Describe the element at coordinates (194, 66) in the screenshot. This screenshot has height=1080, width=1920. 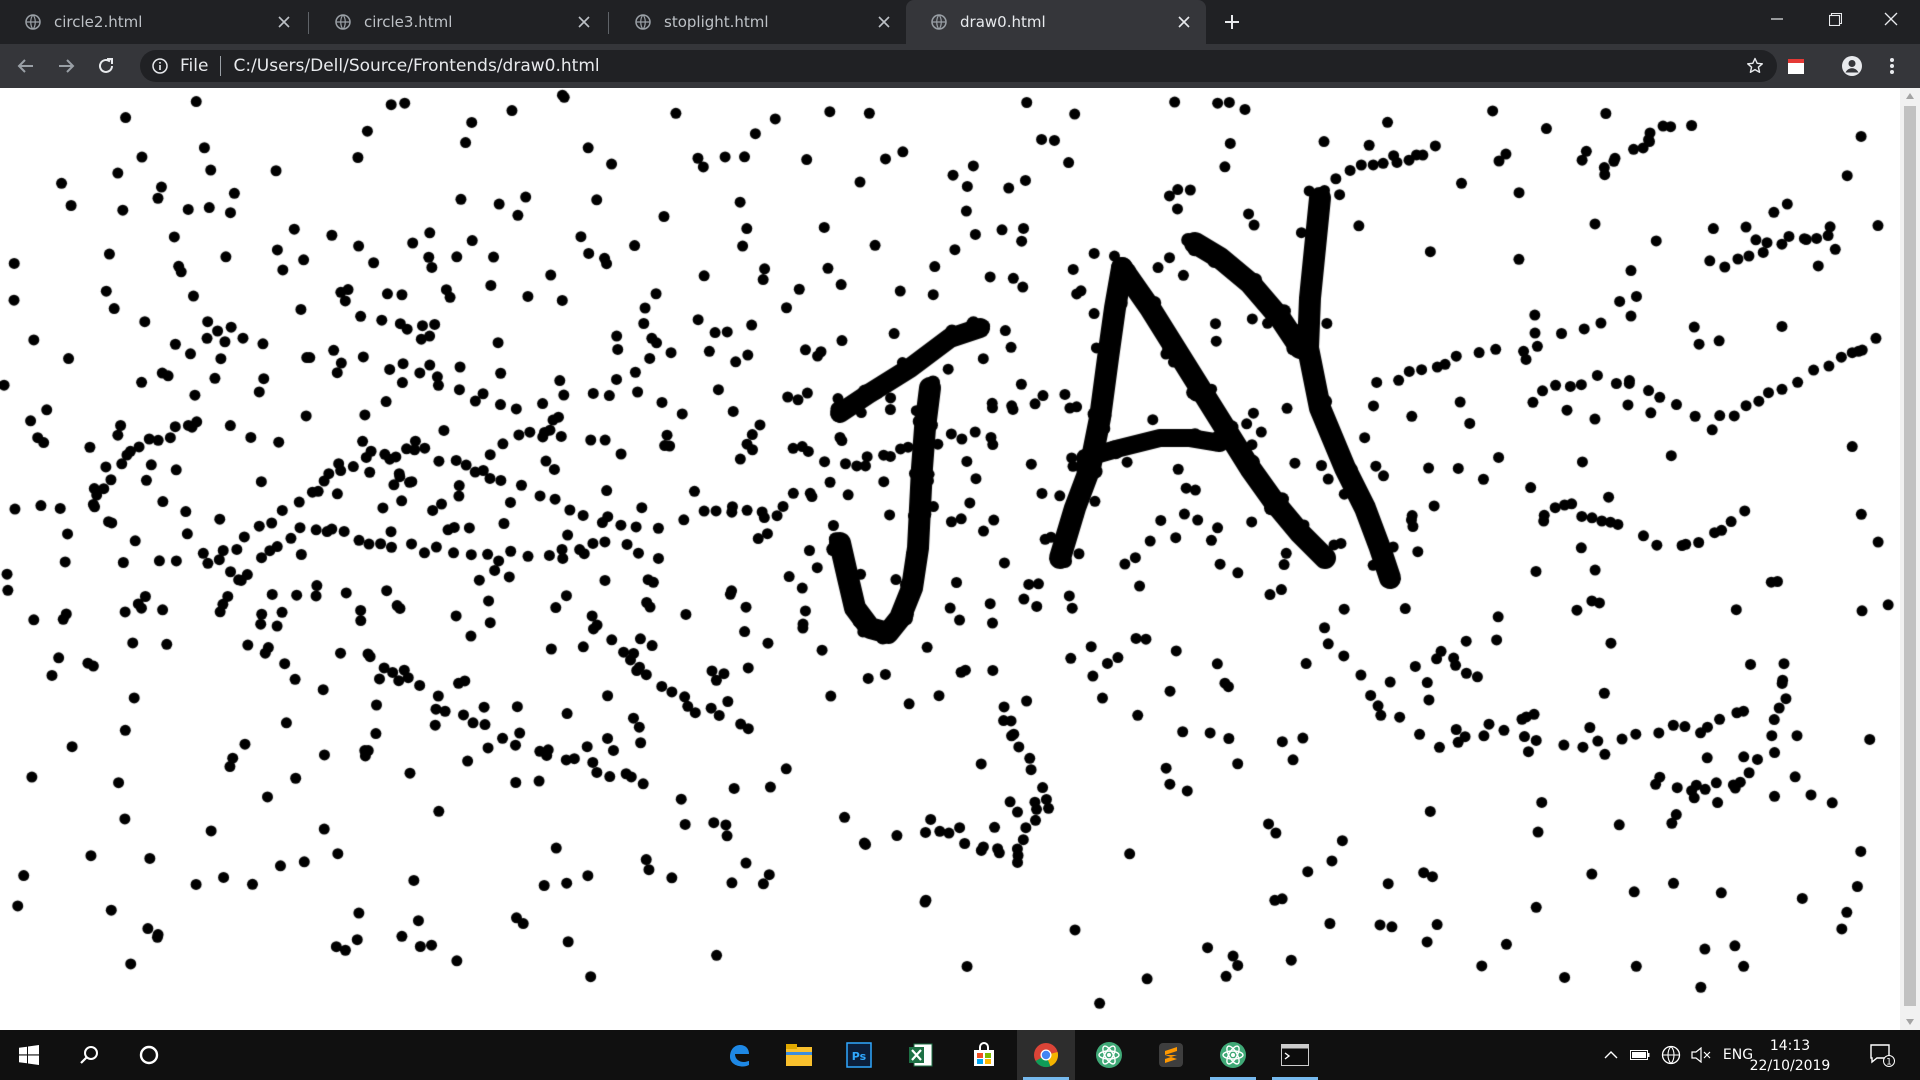
I see `scheme-label: File` at that location.